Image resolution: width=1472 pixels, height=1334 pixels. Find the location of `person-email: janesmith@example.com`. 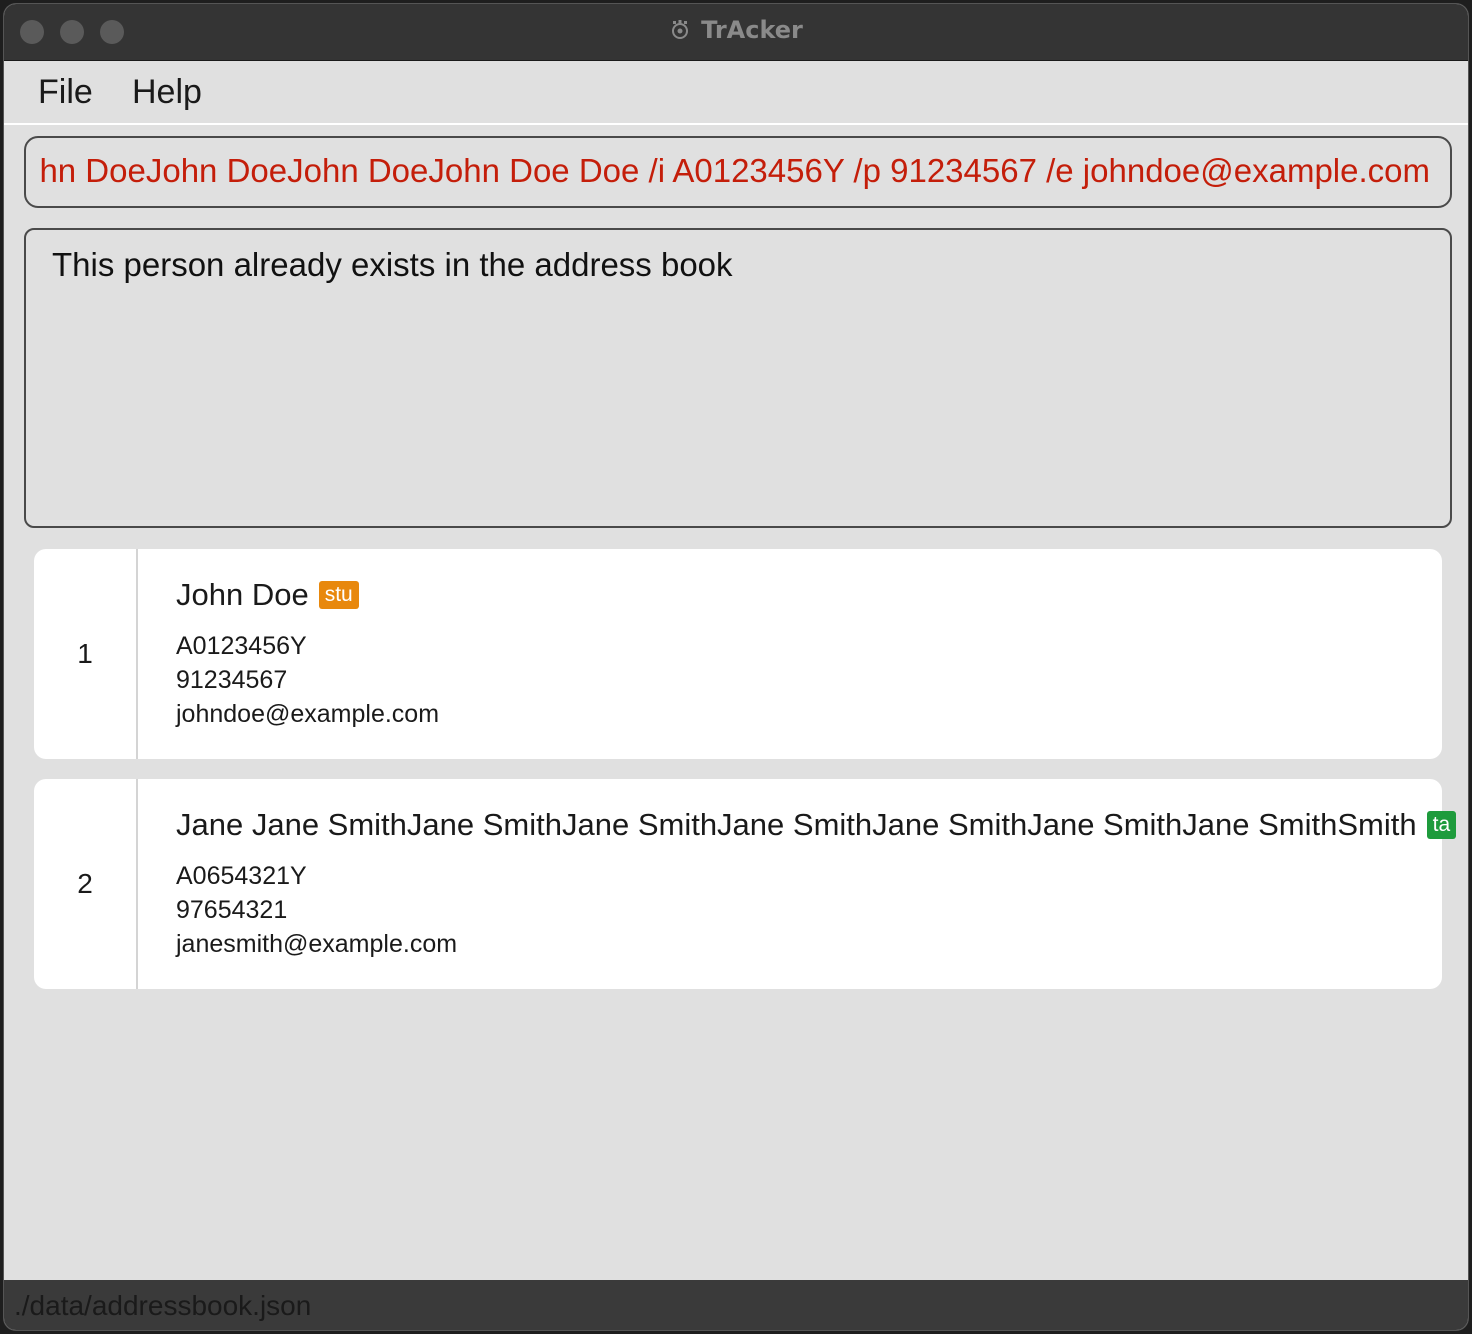

person-email: janesmith@example.com is located at coordinates (317, 944).